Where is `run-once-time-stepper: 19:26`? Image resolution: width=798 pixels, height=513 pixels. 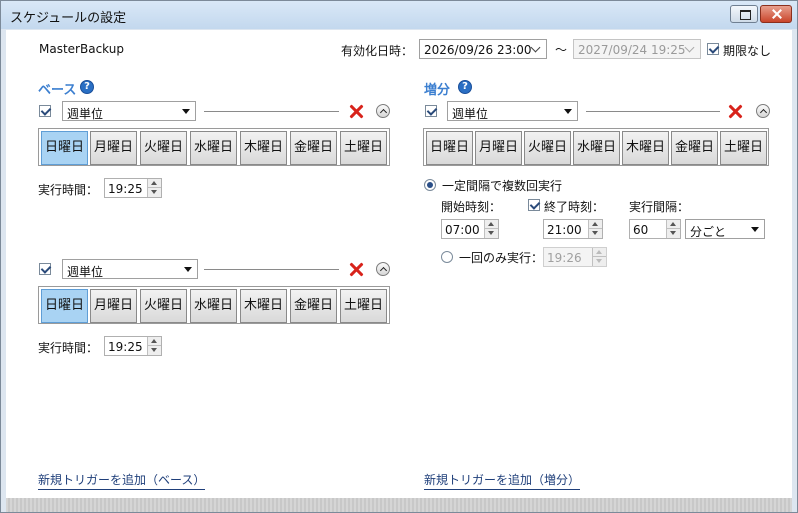 run-once-time-stepper: 19:26 is located at coordinates (575, 257).